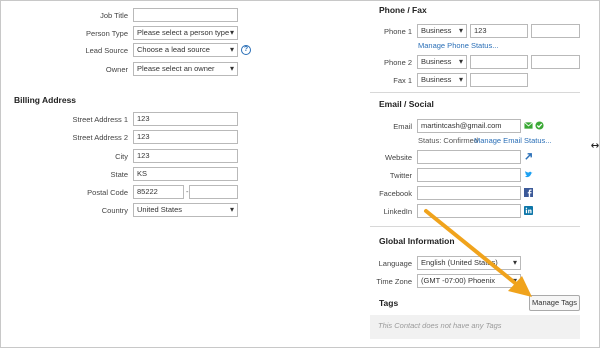 The image size is (600, 348). What do you see at coordinates (106, 50) in the screenshot?
I see `lead-source-label: Lead Source` at bounding box center [106, 50].